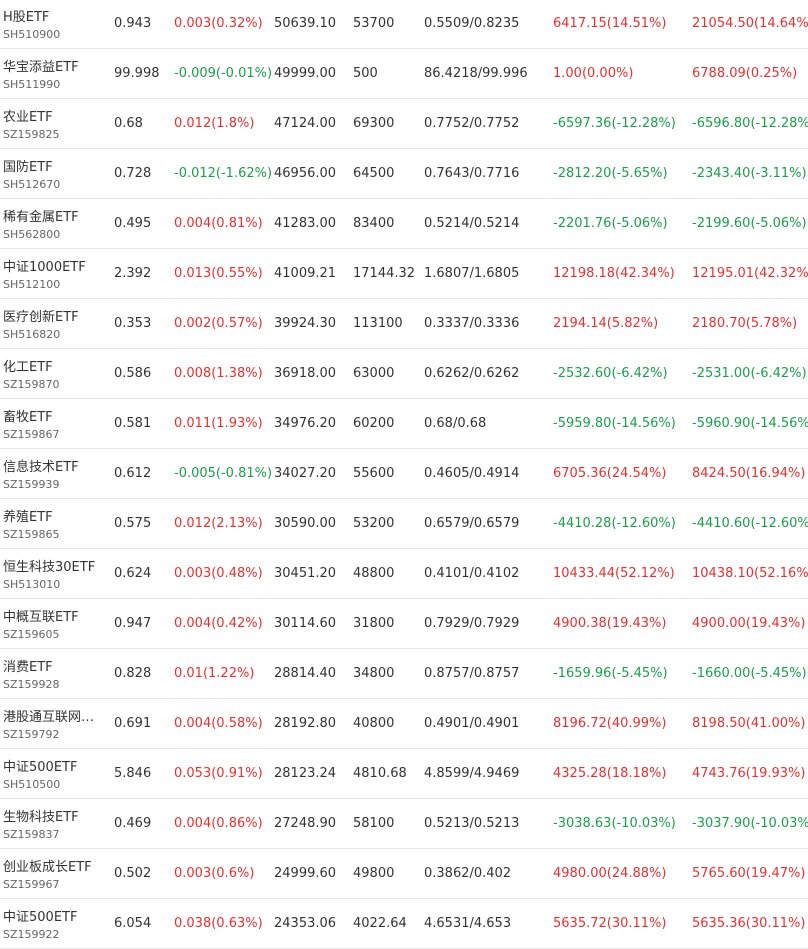  Describe the element at coordinates (749, 373) in the screenshot. I see `total-profit-cell: -2531.00(-6.42%)` at that location.